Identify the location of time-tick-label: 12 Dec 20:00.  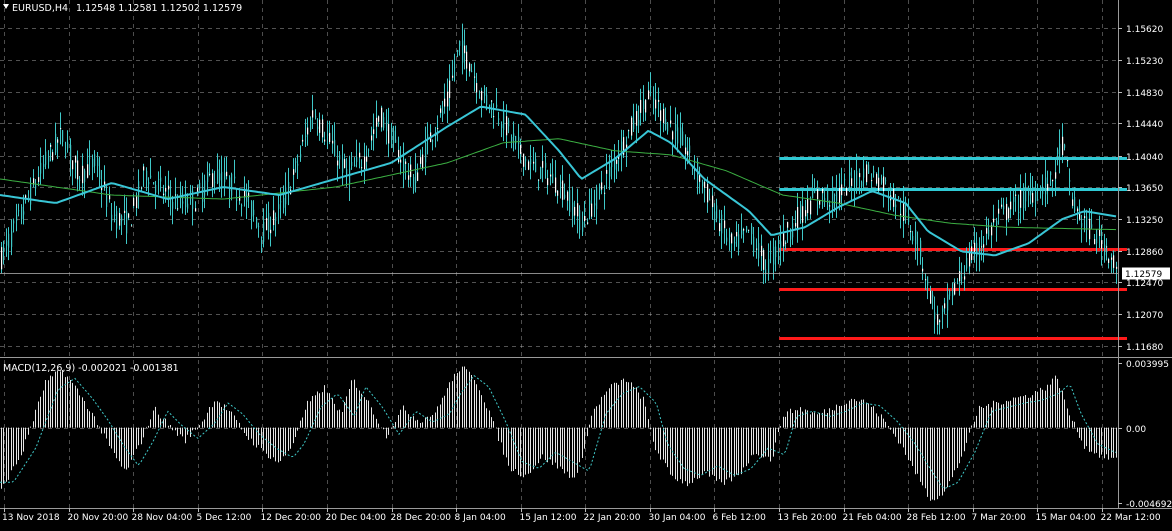
(291, 518).